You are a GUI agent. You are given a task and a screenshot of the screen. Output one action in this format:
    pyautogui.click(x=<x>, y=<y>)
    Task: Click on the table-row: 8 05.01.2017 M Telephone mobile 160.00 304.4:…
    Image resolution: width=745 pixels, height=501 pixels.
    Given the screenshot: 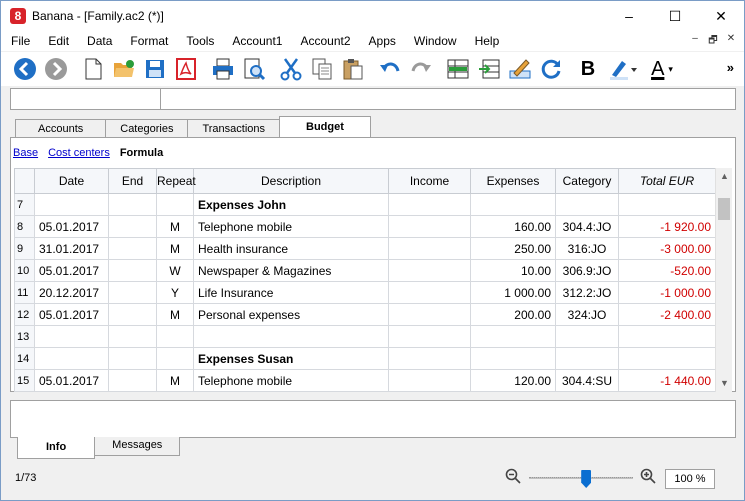 What is the action you would take?
    pyautogui.click(x=365, y=226)
    